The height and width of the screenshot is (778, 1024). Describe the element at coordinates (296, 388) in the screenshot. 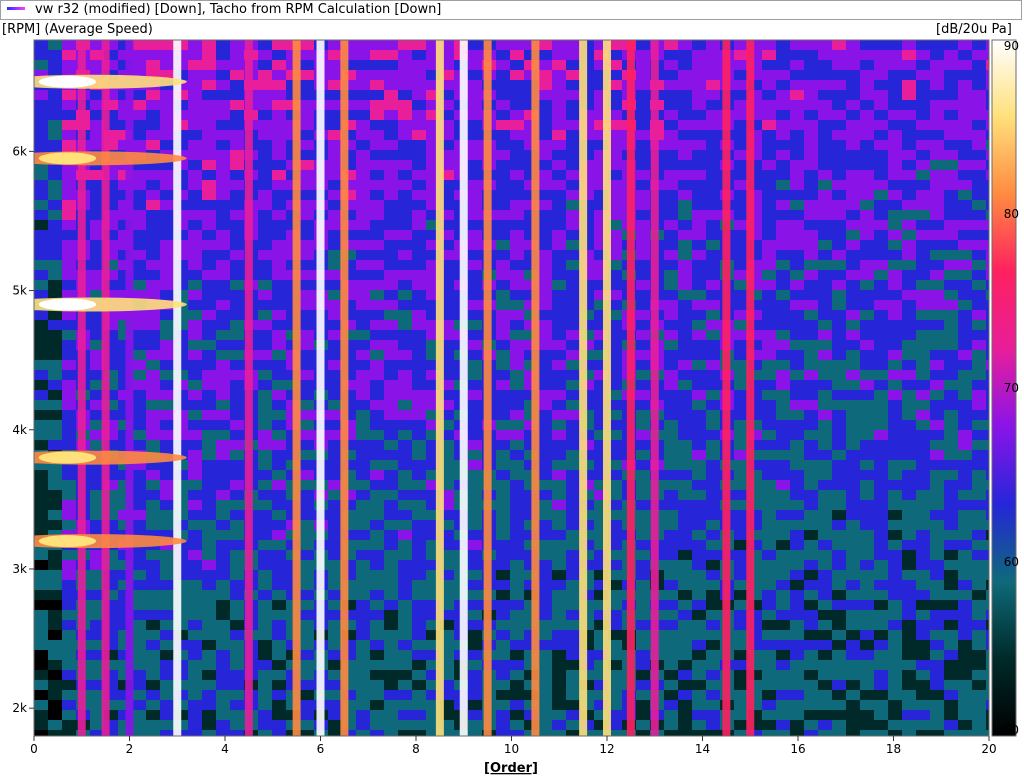

I see `order-line` at that location.